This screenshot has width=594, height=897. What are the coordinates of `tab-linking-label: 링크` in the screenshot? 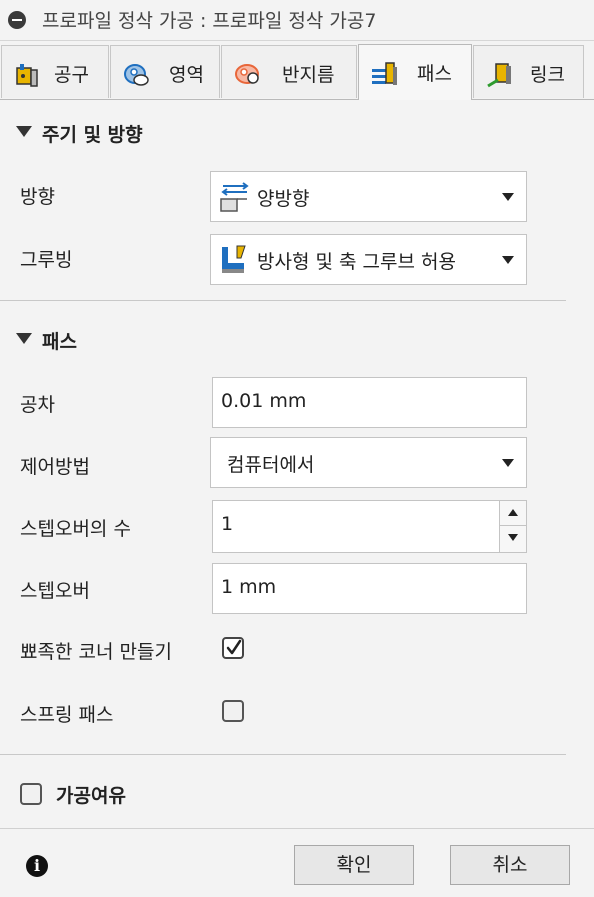 It's located at (547, 75).